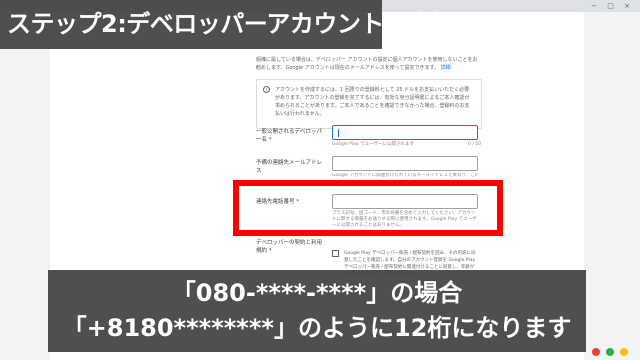 The height and width of the screenshot is (360, 640). Describe the element at coordinates (289, 247) in the screenshot. I see `agreement-label: デベロッパーの契約と利用規約 *` at that location.